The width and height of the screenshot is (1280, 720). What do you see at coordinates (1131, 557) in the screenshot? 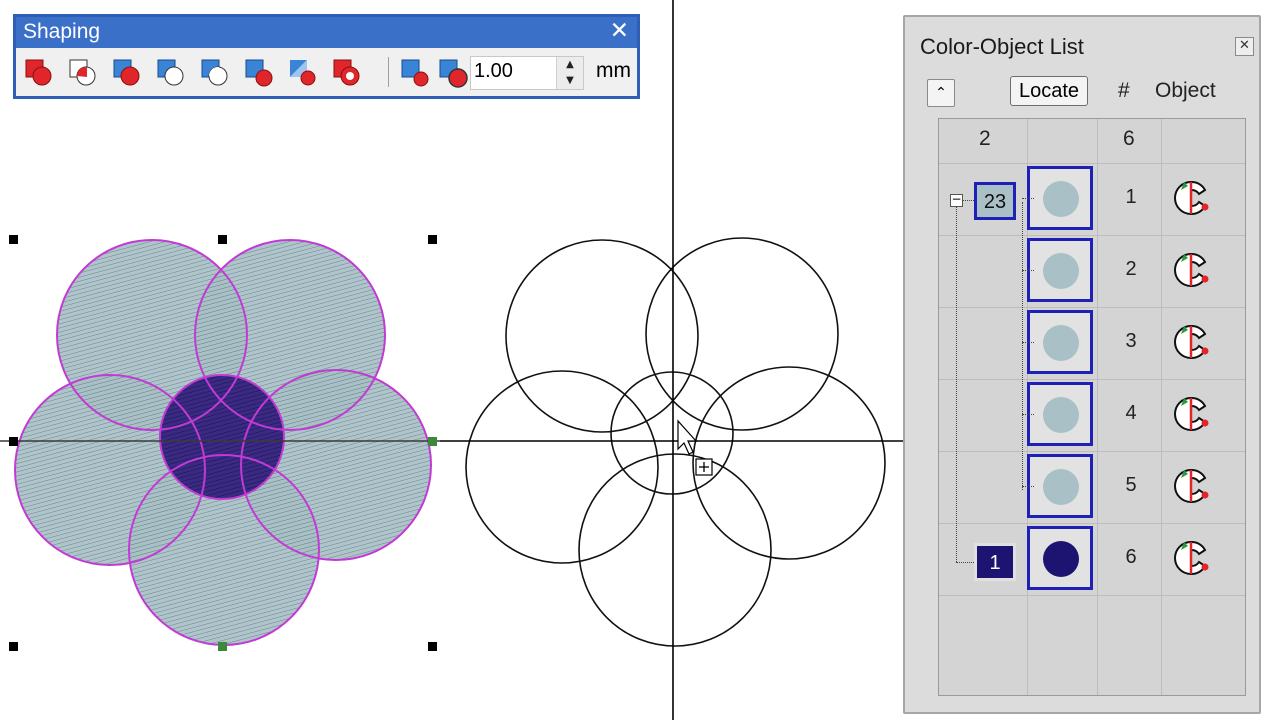
I see `object-number: 6` at bounding box center [1131, 557].